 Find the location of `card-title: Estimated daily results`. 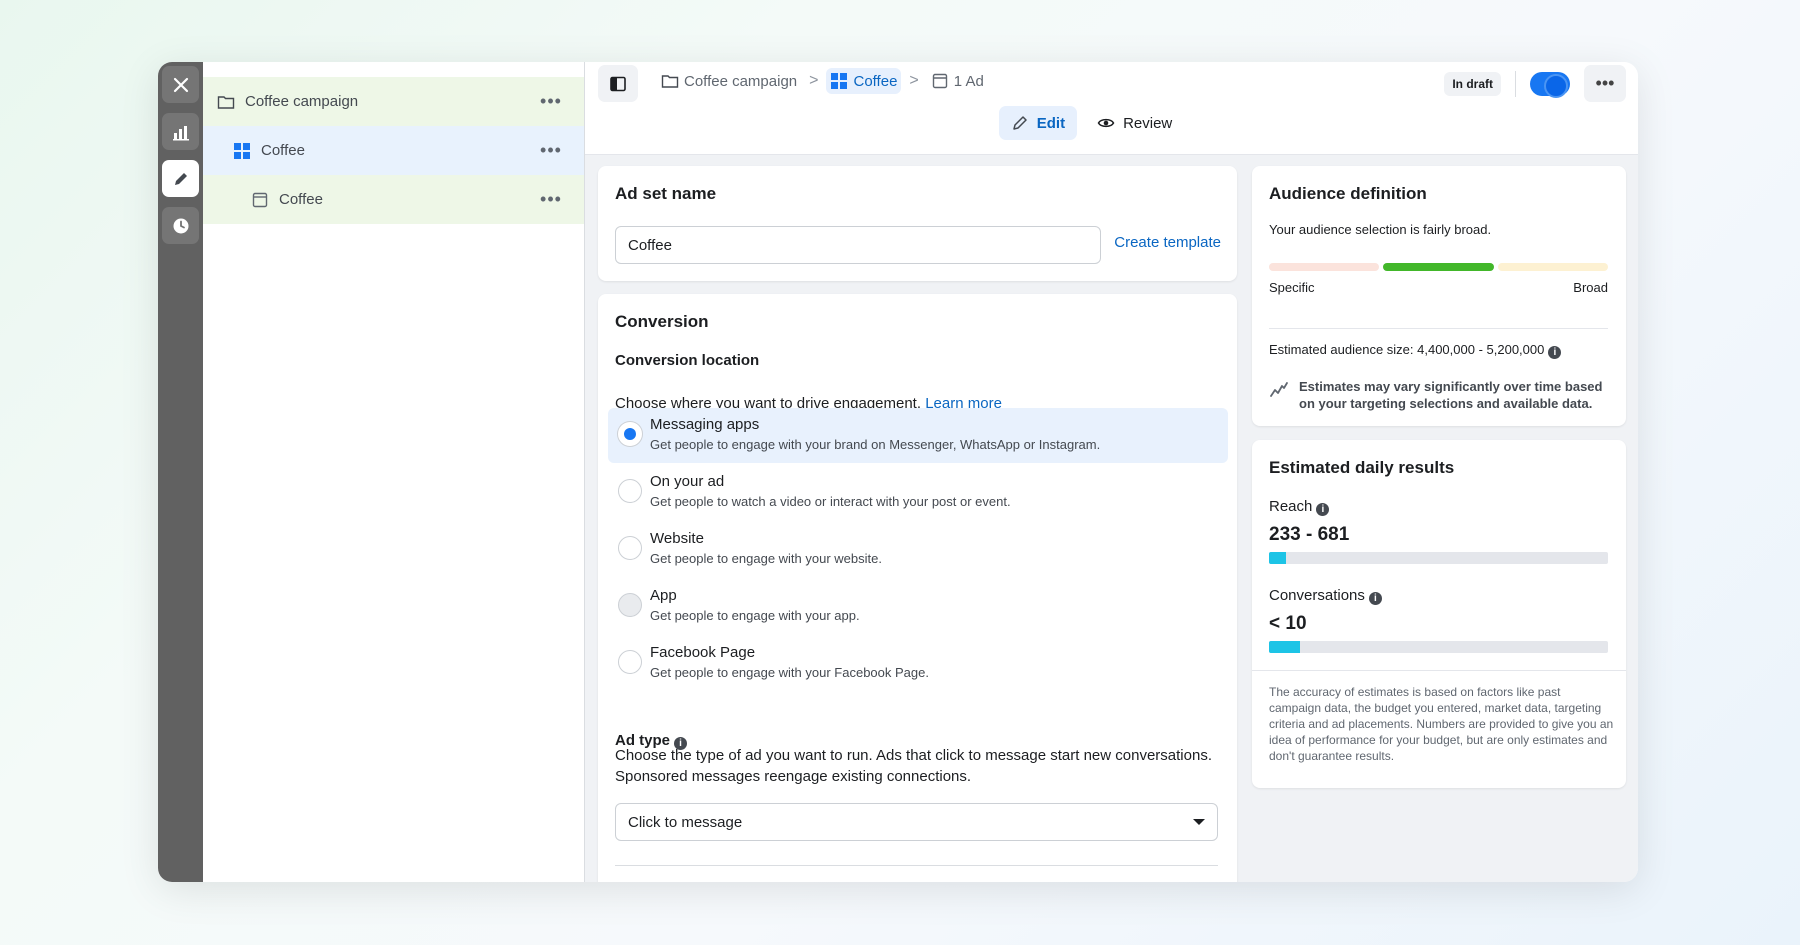

card-title: Estimated daily results is located at coordinates (1362, 467).